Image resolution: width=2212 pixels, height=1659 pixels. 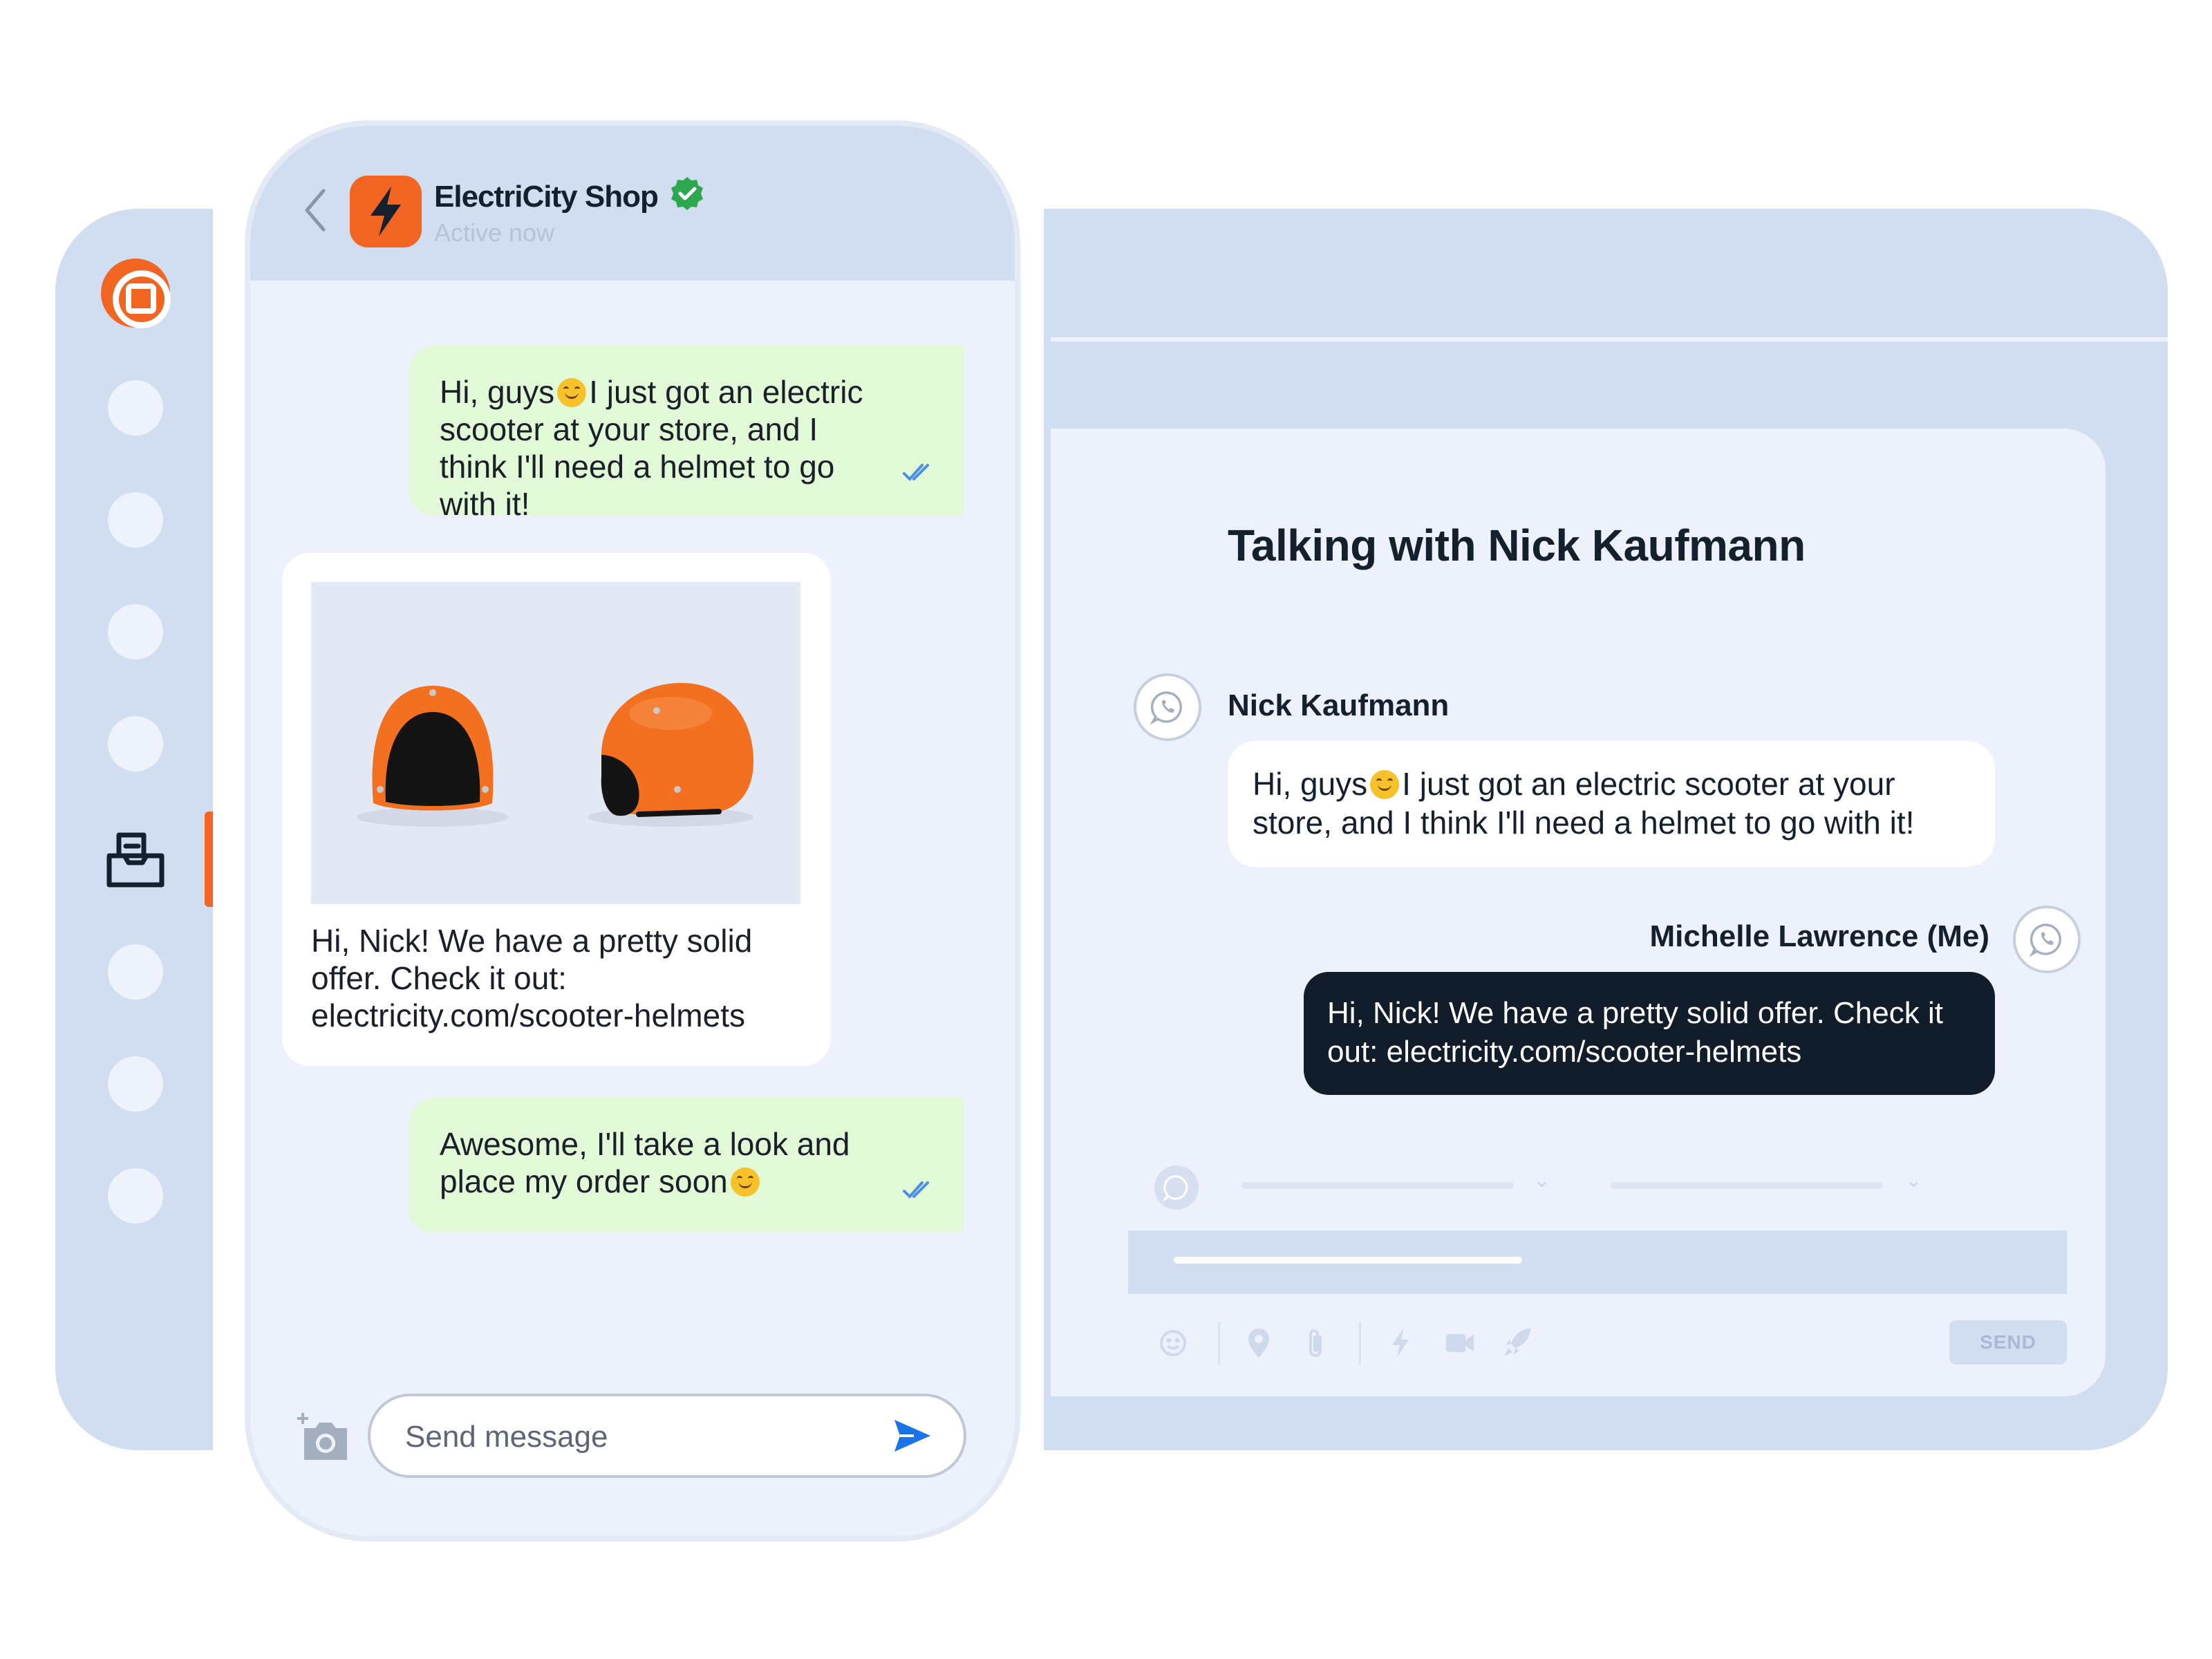 What do you see at coordinates (687, 195) in the screenshot?
I see `verified-badge-icon` at bounding box center [687, 195].